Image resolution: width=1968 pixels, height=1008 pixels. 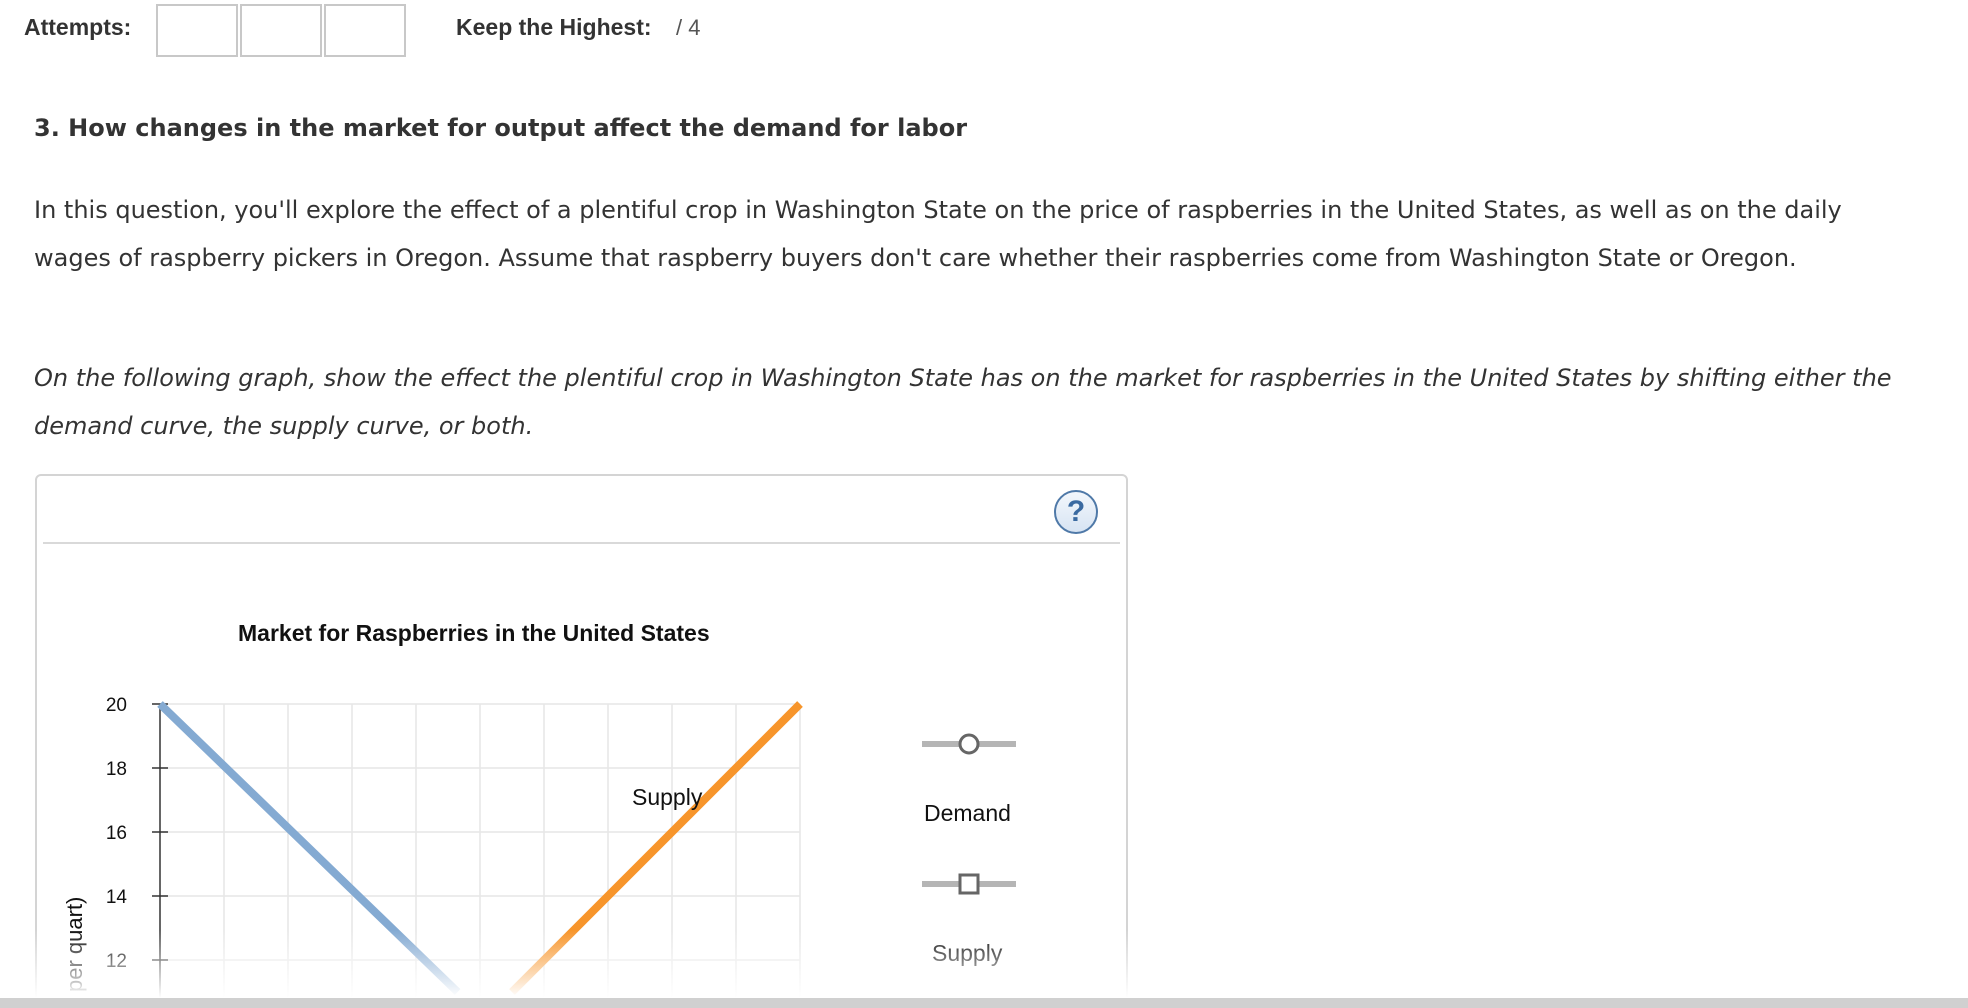 I want to click on horizontal-scrollbar, so click(x=984, y=1003).